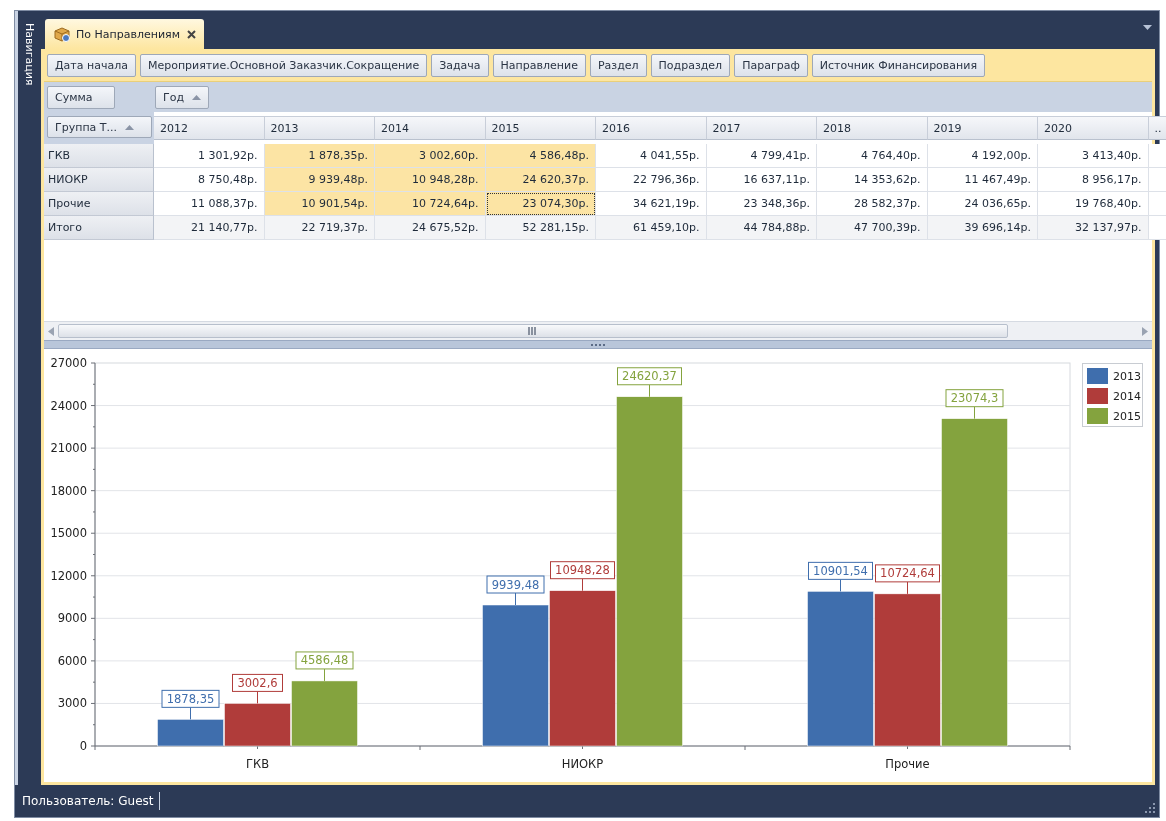 The width and height of the screenshot is (1166, 821). I want to click on filter-field-button: Мероприятие.Основной Заказчик.Сокращение, so click(283, 65).